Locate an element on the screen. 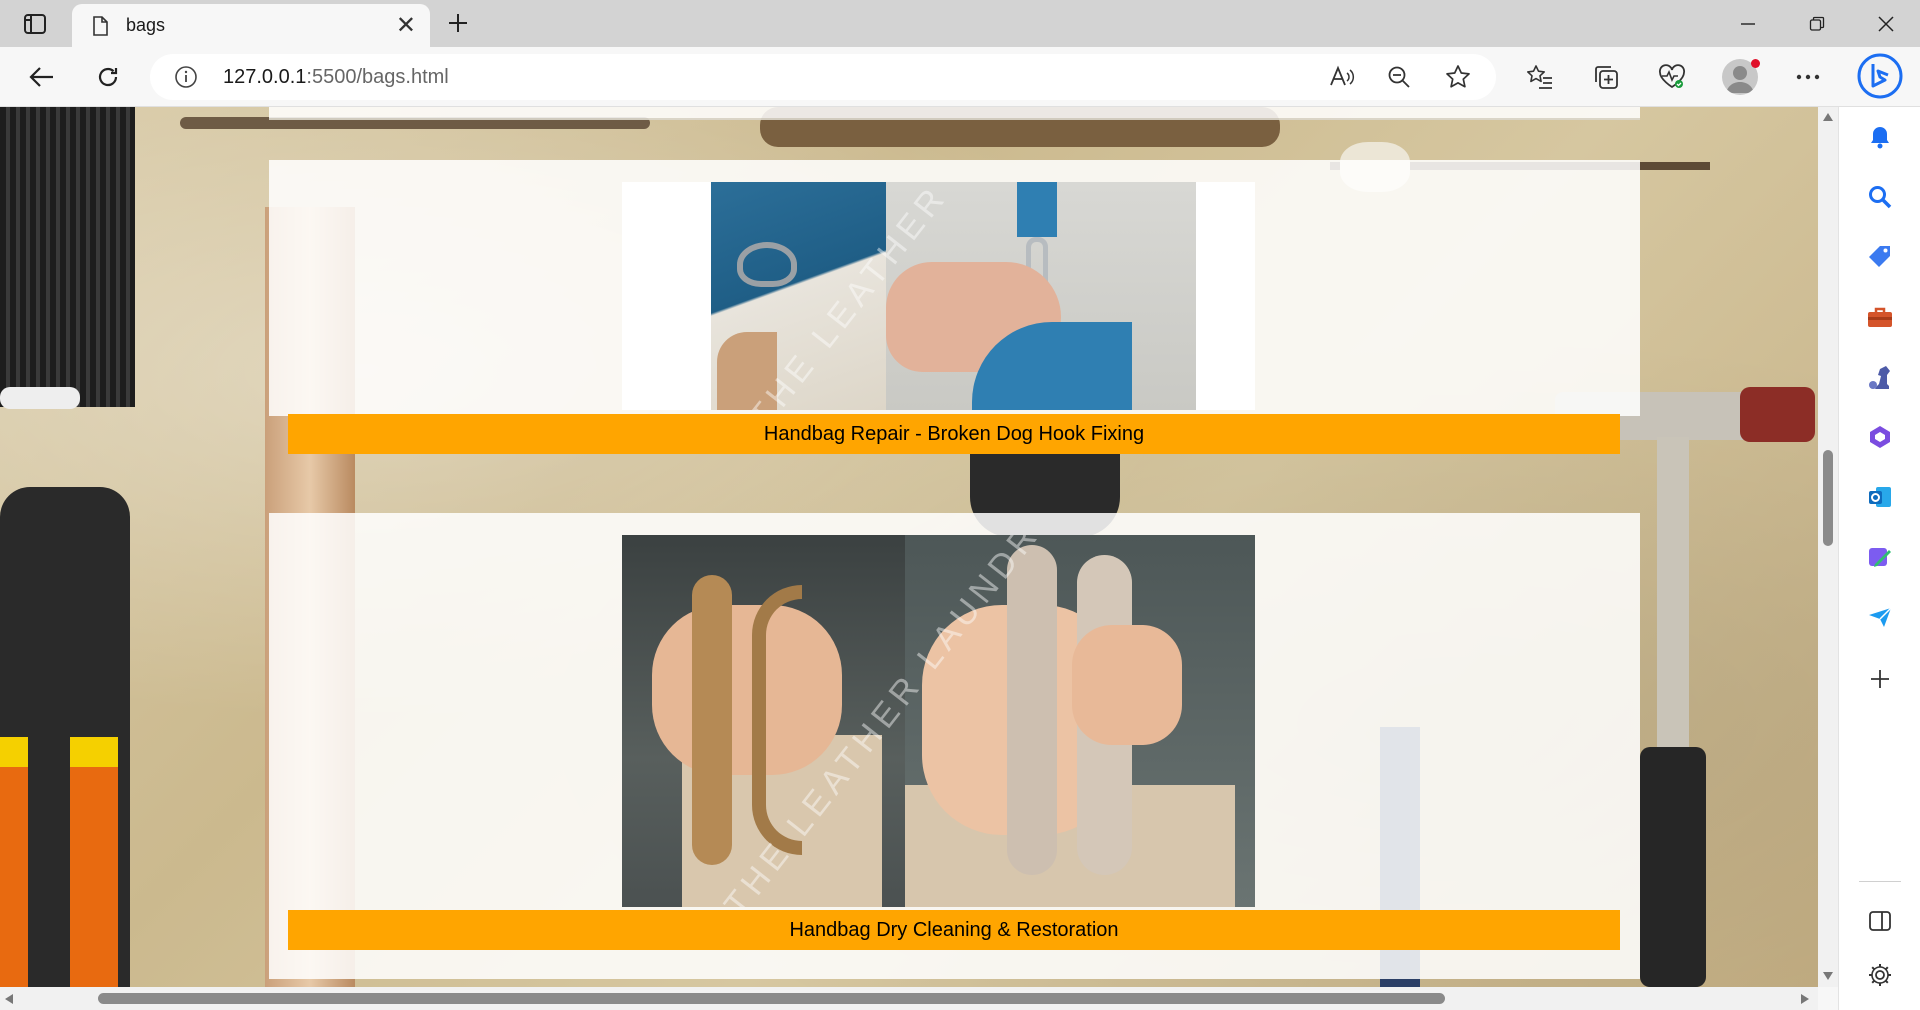  collections-button is located at coordinates (1606, 77).